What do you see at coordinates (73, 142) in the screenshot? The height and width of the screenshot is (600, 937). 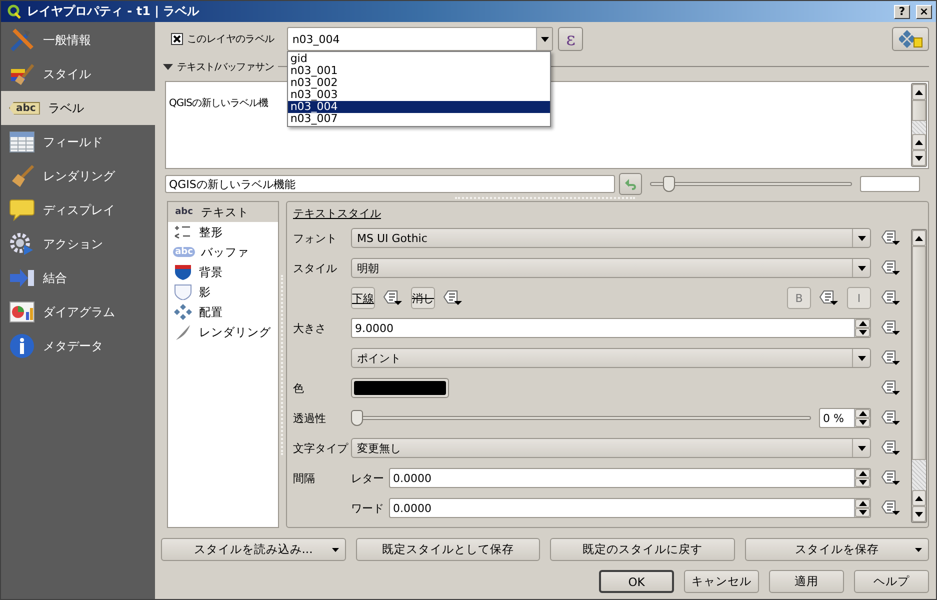 I see `sidebar-label: フィールド` at bounding box center [73, 142].